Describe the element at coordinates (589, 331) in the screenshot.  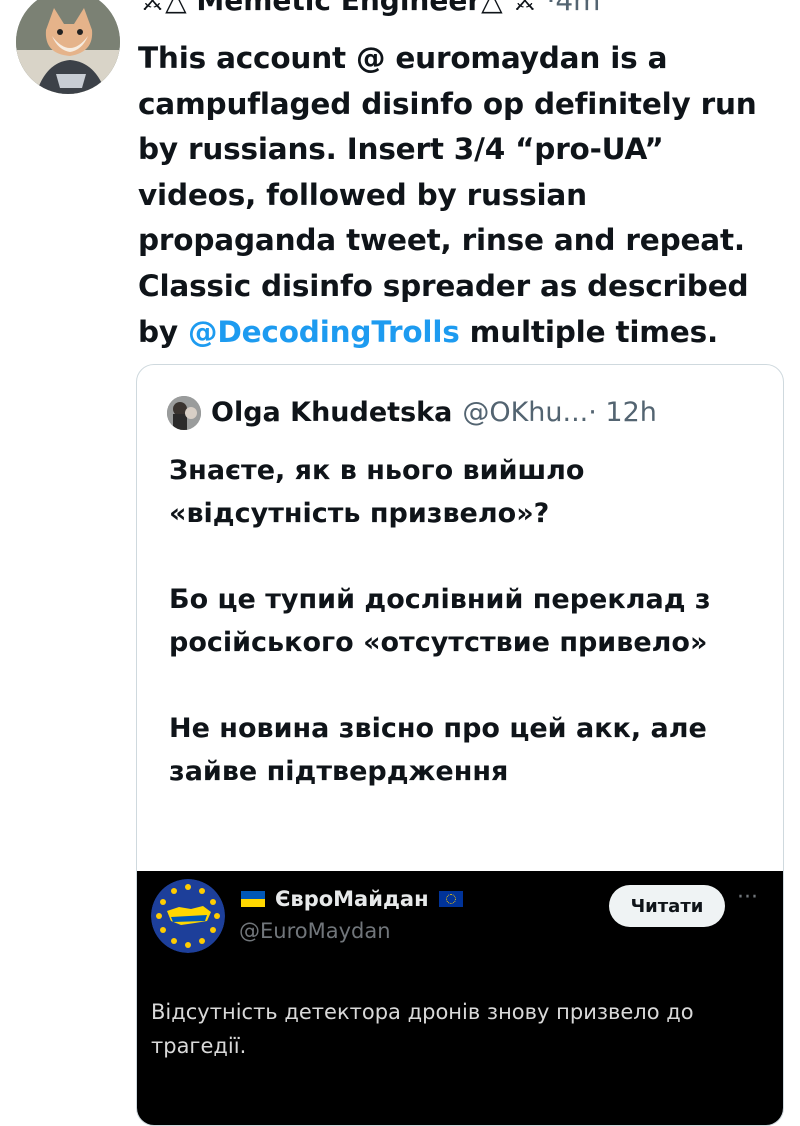
I see `tweet-text-part2: multiple times.` at that location.